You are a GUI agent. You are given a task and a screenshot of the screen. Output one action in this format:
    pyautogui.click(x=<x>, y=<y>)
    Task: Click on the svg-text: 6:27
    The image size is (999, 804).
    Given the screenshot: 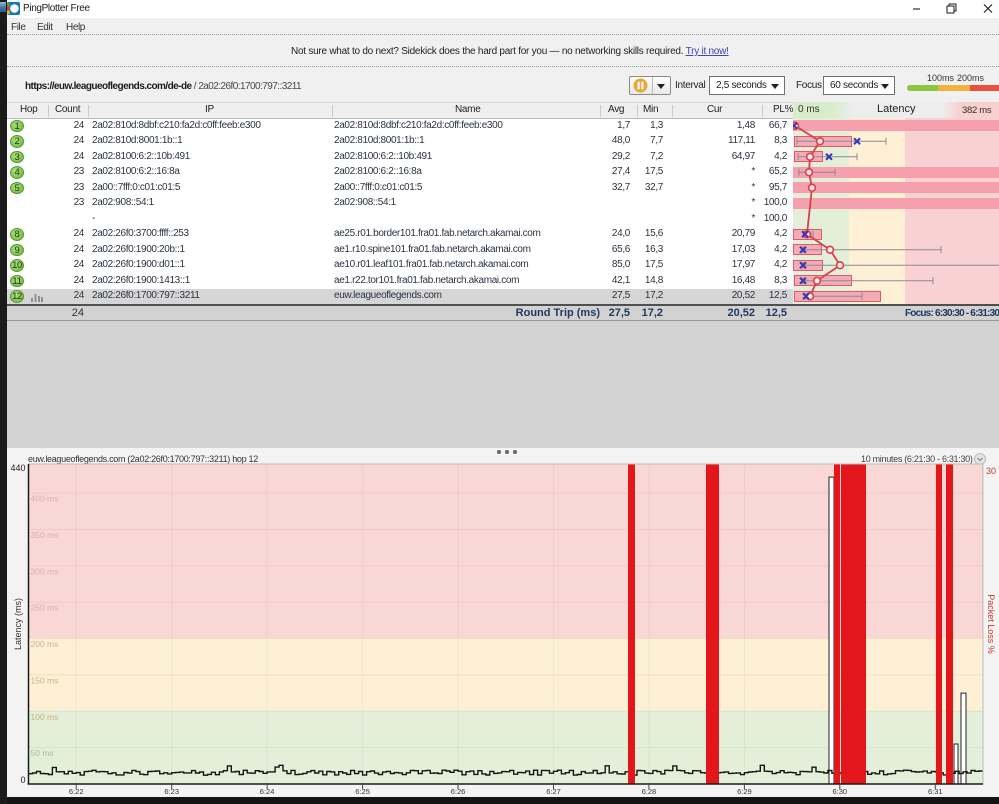 What is the action you would take?
    pyautogui.click(x=553, y=791)
    